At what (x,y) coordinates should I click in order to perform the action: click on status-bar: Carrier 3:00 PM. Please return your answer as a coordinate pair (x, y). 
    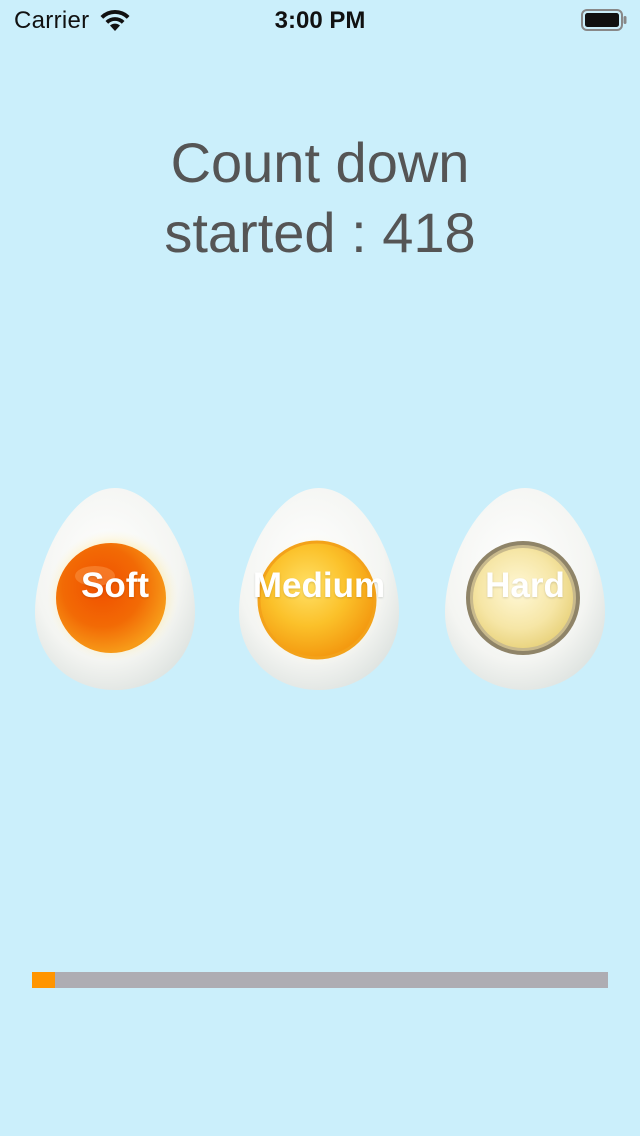
    Looking at the image, I should click on (320, 20).